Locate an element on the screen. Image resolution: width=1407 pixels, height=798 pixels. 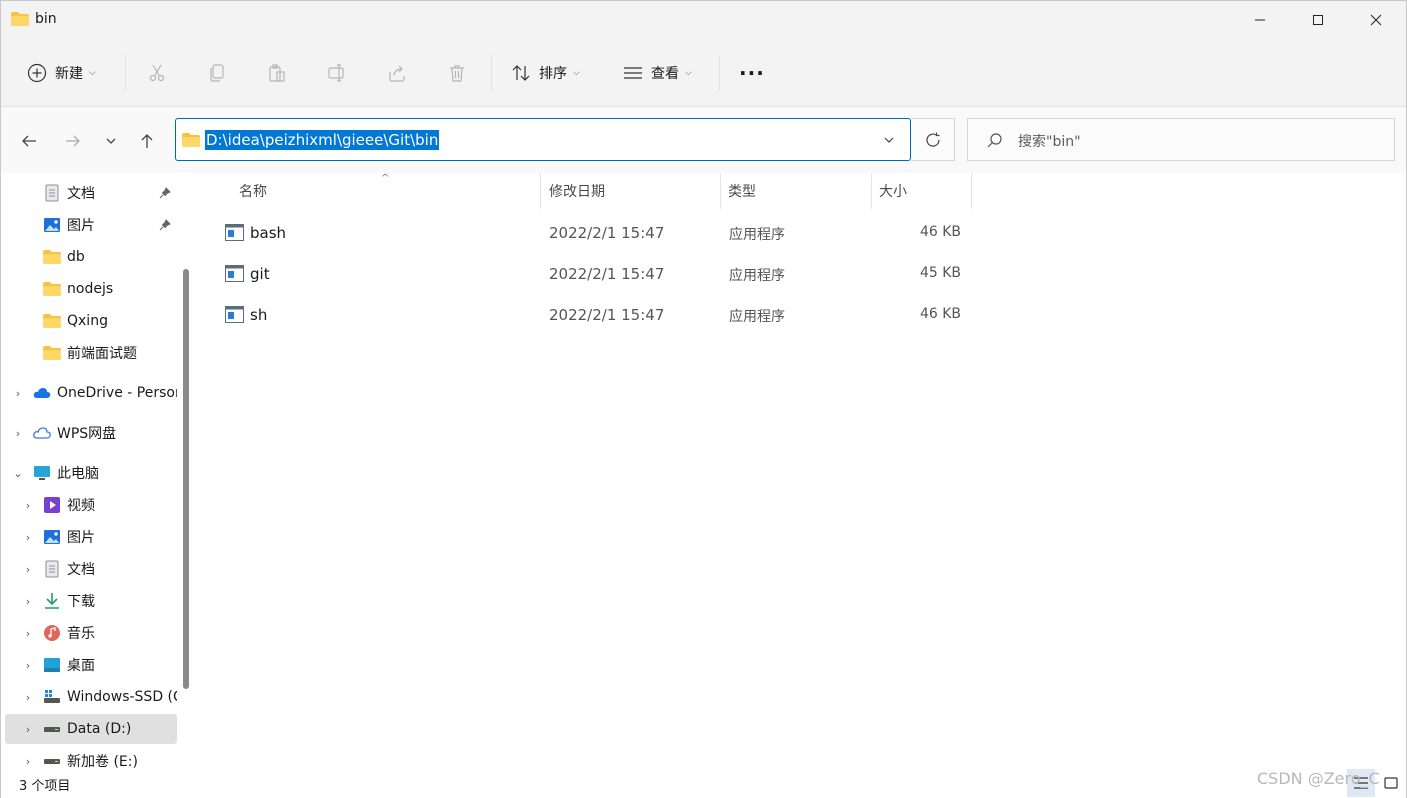
paste-button is located at coordinates (277, 73).